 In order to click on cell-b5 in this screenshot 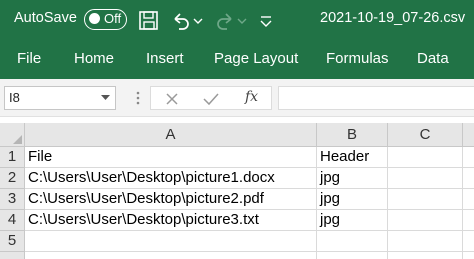, I will do `click(352, 241)`.